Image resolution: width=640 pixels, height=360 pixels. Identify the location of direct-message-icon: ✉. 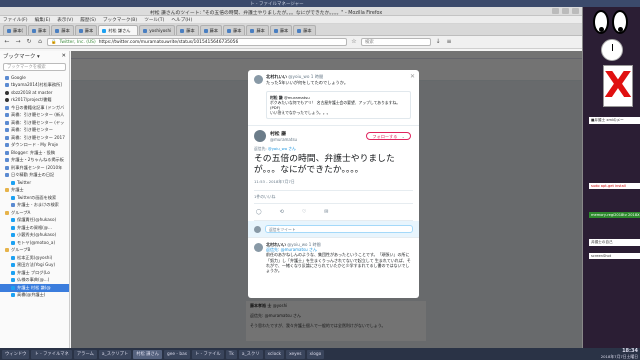
(326, 212).